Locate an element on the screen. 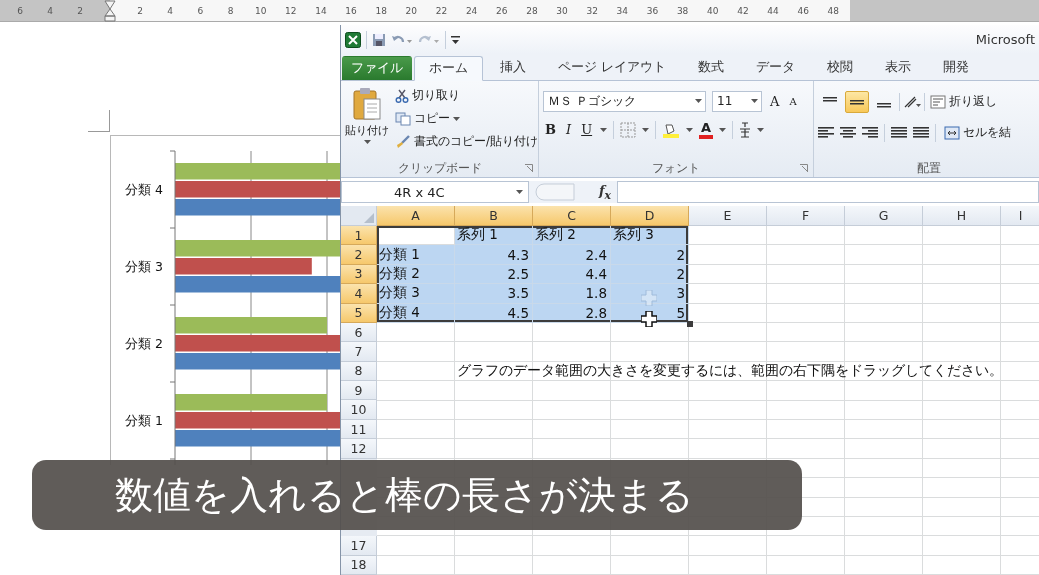 This screenshot has height=575, width=1039. row-header: 9 is located at coordinates (359, 391).